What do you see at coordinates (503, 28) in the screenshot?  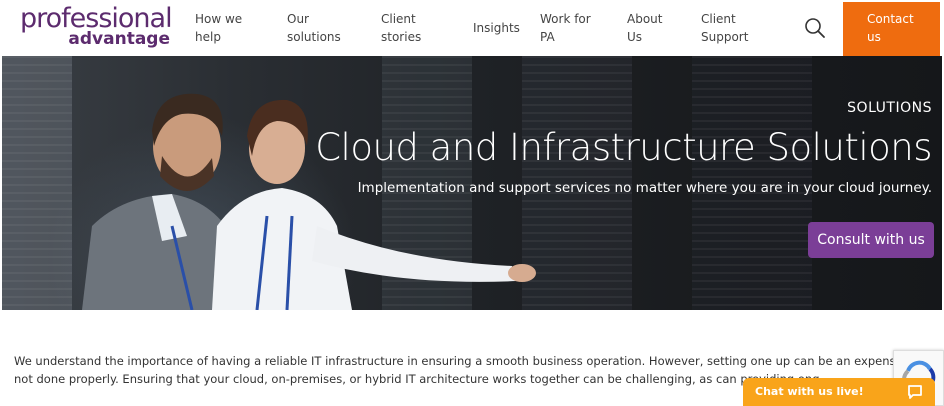 I see `nav-insights: Insights` at bounding box center [503, 28].